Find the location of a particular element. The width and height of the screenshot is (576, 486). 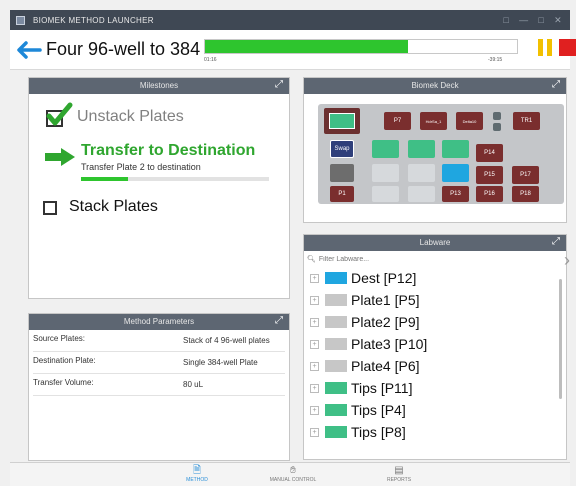

pause-button is located at coordinates (545, 47).